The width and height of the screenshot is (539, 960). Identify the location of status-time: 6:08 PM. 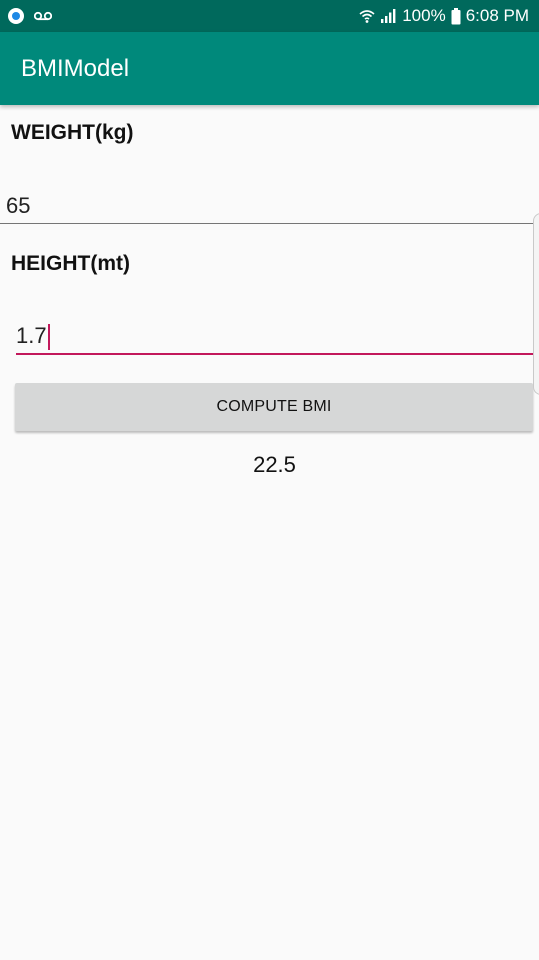
(497, 15).